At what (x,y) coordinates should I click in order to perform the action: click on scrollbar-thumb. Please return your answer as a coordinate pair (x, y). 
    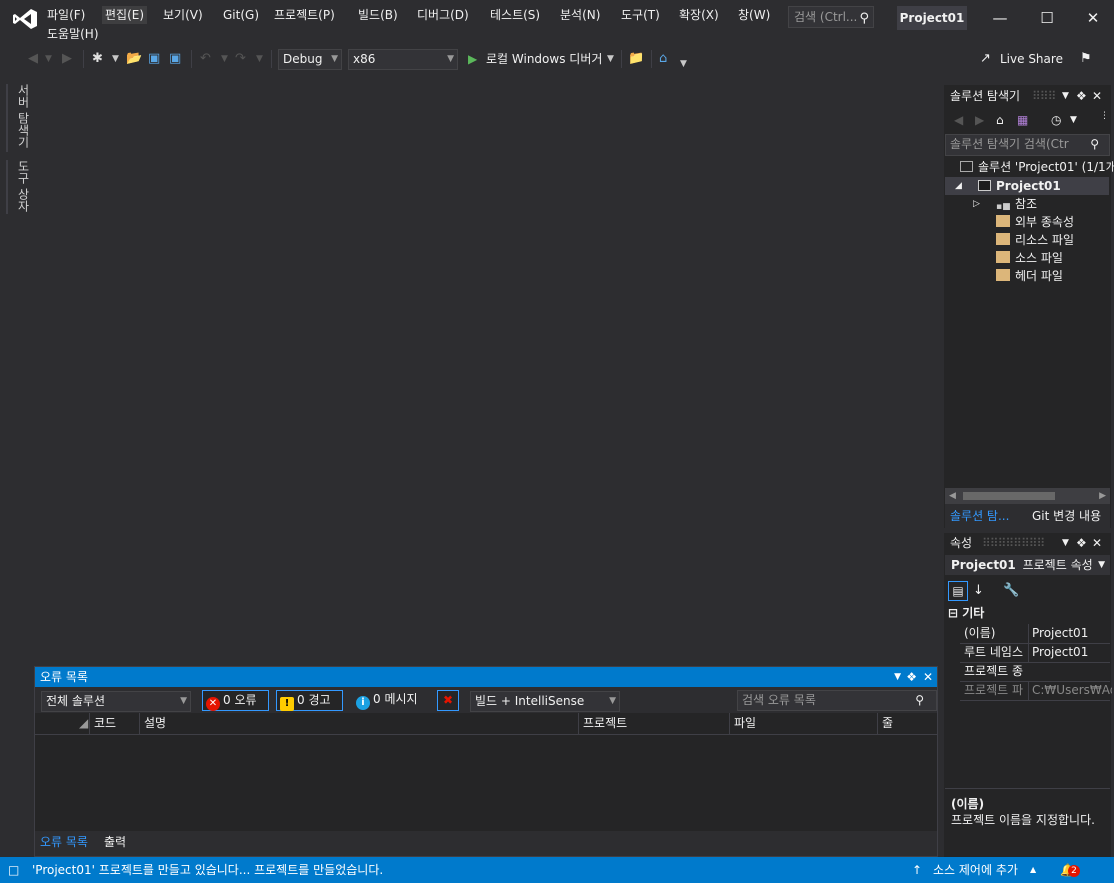
    Looking at the image, I should click on (1009, 496).